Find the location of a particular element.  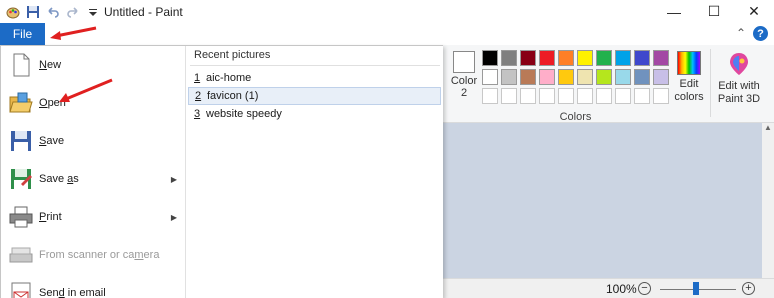

menu-label-rest: ave is located at coordinates (55, 141).